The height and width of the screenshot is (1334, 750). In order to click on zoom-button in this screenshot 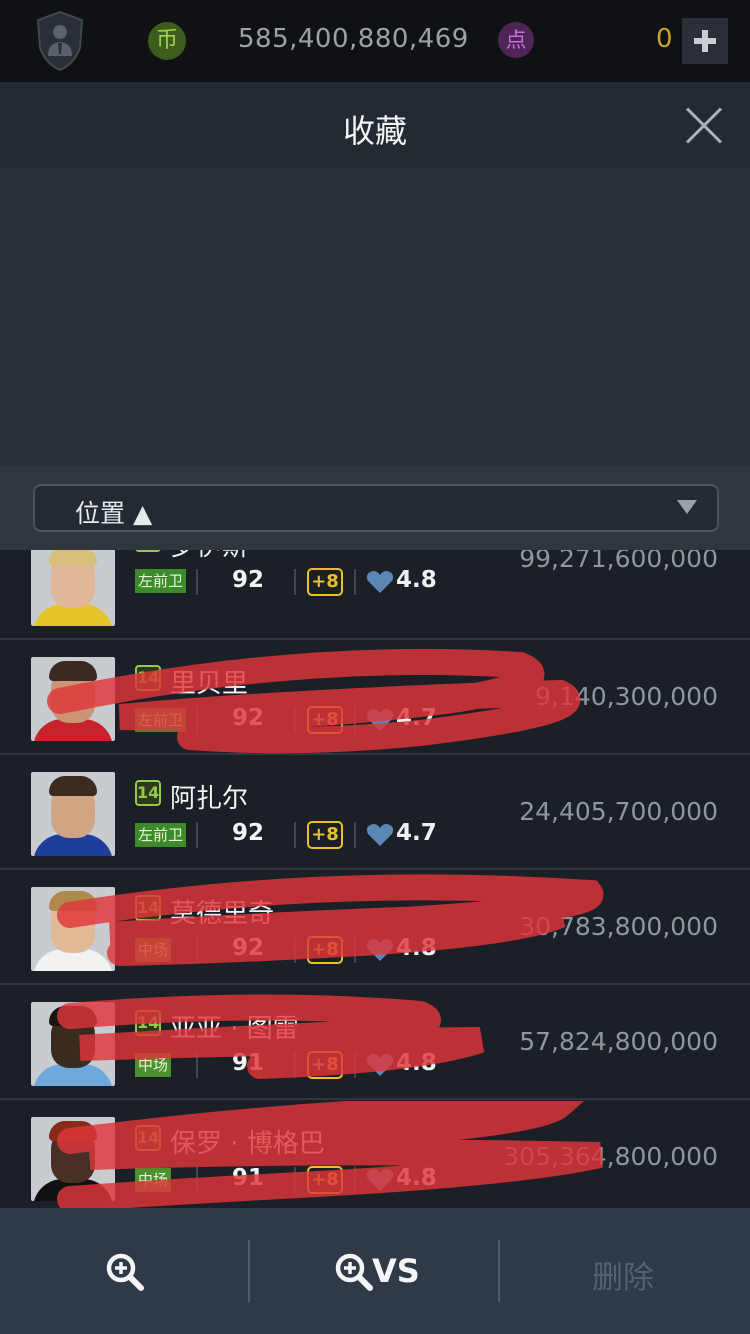, I will do `click(124, 1271)`.